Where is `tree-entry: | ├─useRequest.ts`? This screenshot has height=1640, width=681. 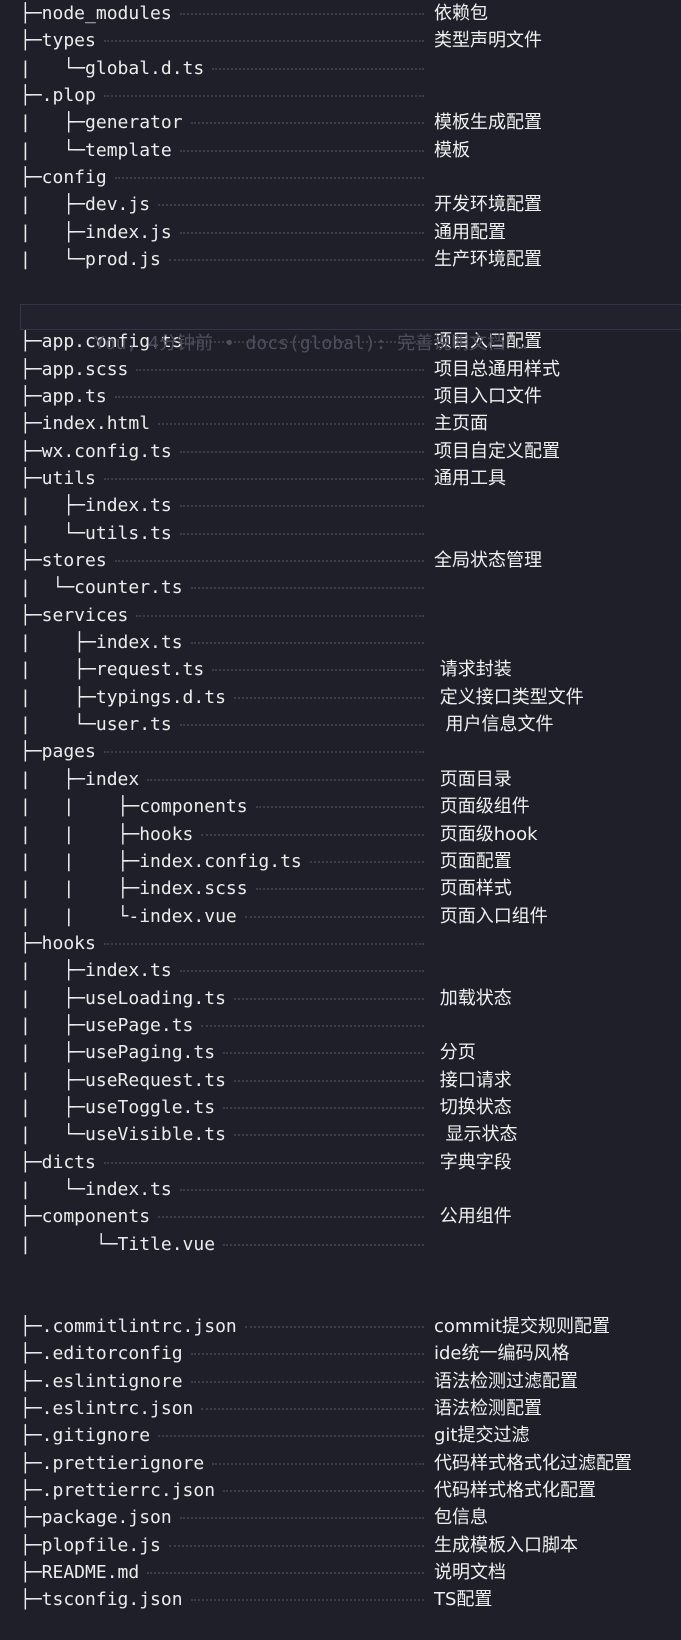
tree-entry: | ├─useRequest.ts is located at coordinates (123, 1080).